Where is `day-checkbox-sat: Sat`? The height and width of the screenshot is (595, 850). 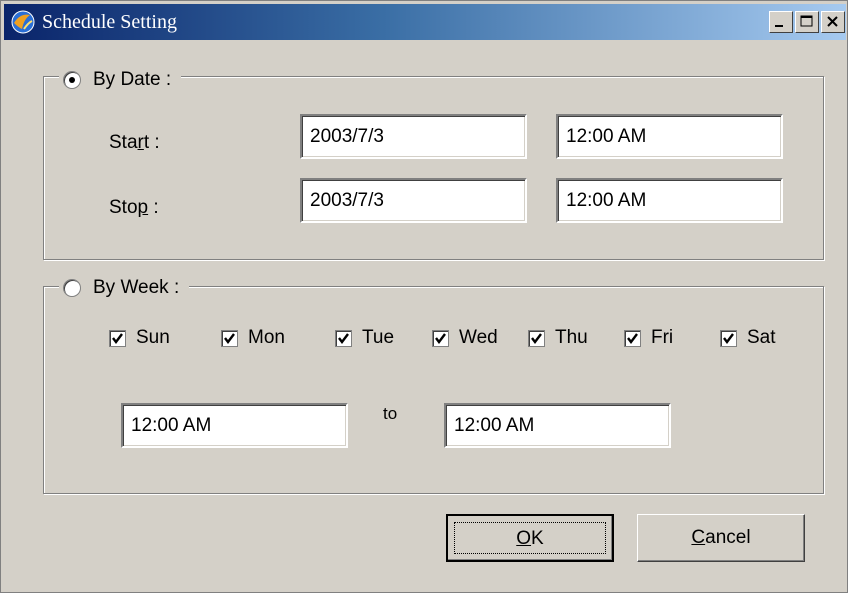
day-checkbox-sat: Sat is located at coordinates (748, 338).